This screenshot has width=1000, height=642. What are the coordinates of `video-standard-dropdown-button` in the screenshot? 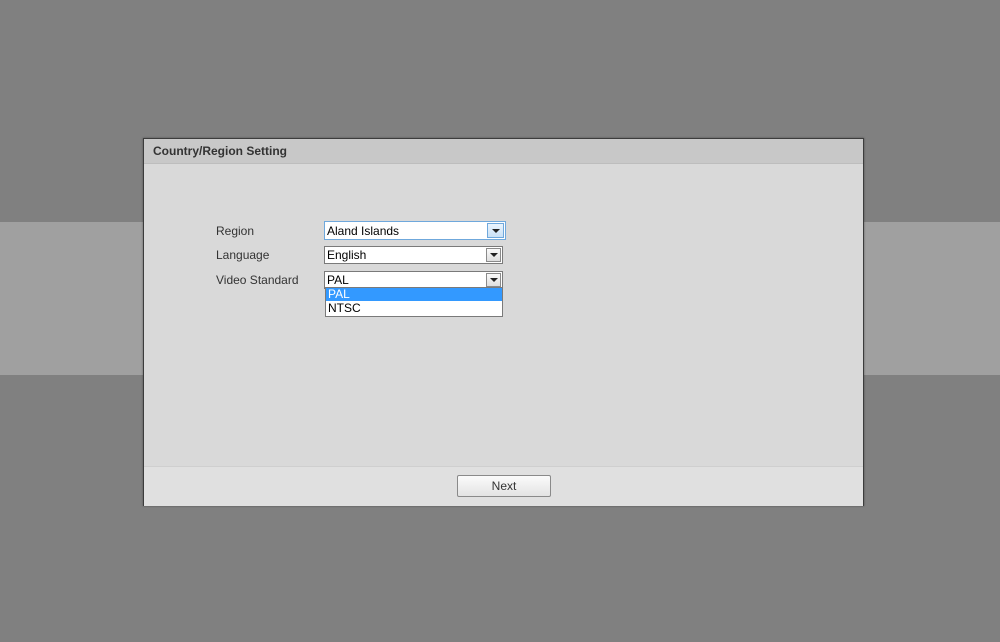 It's located at (493, 280).